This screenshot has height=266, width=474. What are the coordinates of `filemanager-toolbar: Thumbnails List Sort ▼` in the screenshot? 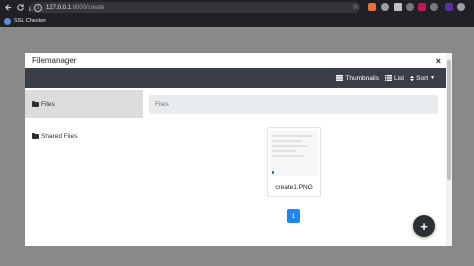 It's located at (236, 78).